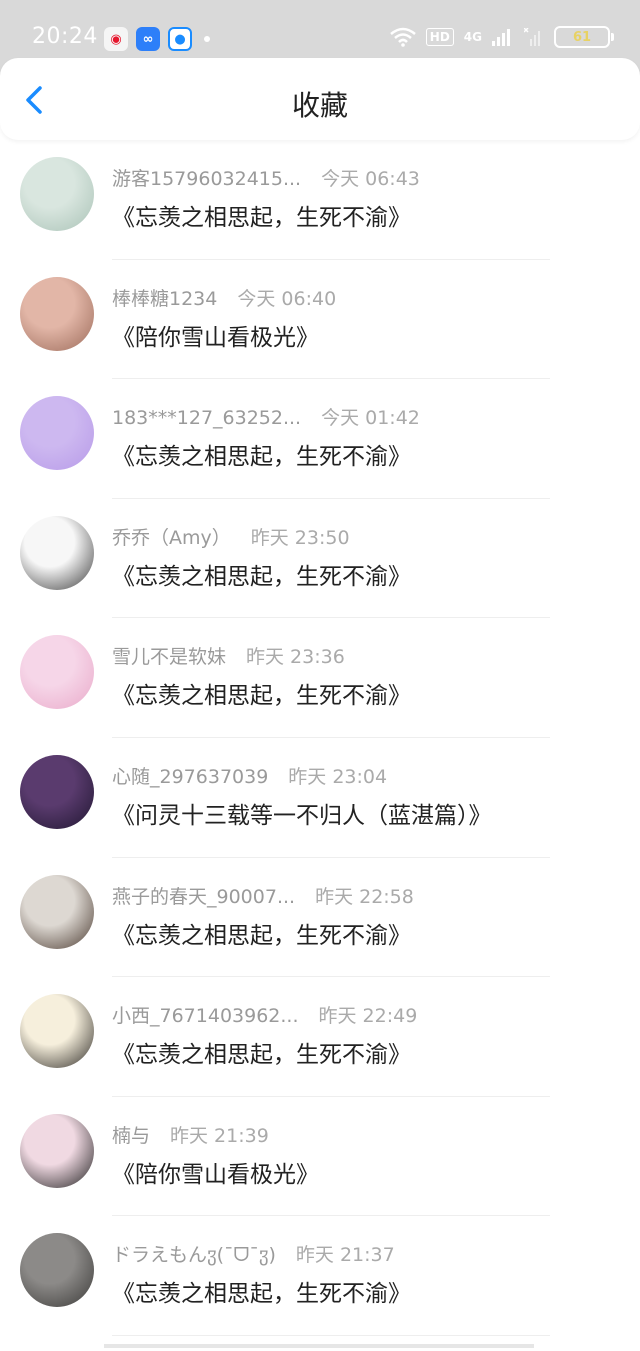 Image resolution: width=640 pixels, height=1351 pixels. I want to click on signal-x-icon, so click(532, 37).